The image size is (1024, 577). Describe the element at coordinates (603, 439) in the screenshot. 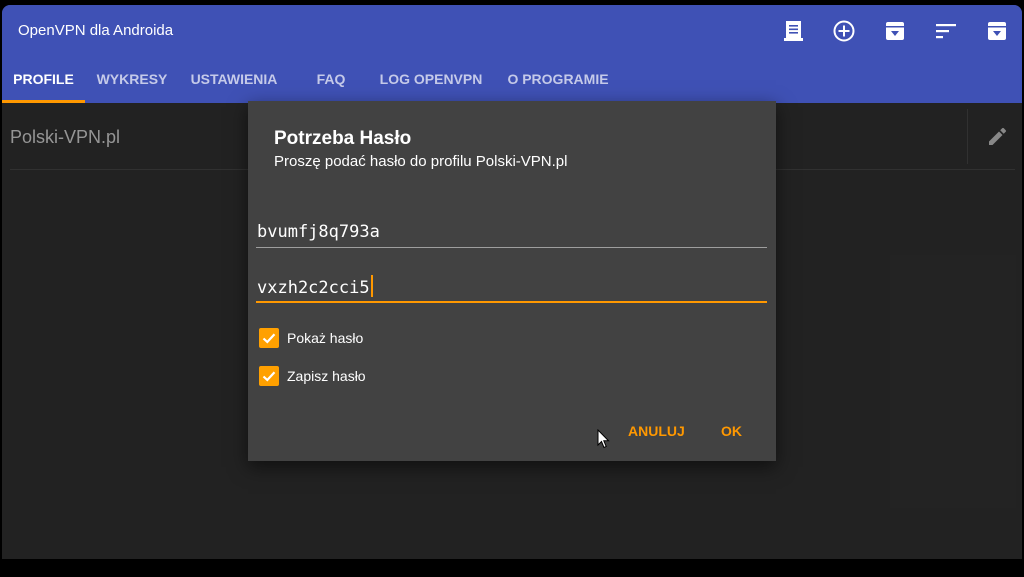

I see `mouse-pointer-icon` at that location.